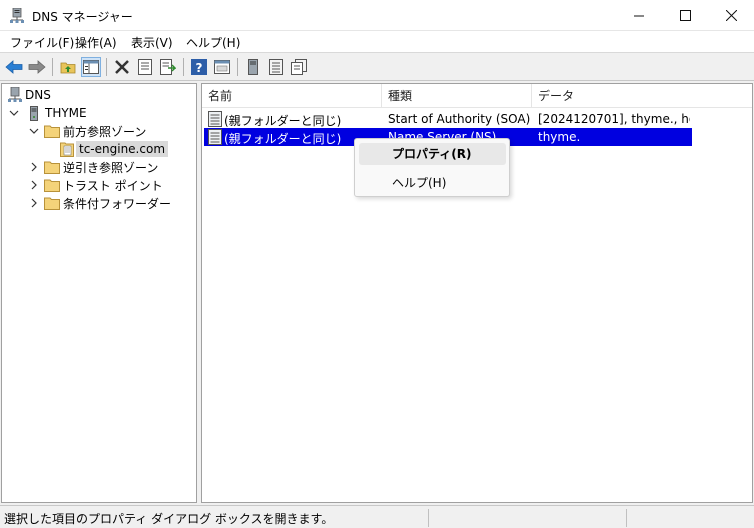 The height and width of the screenshot is (528, 754). I want to click on tree-label-forward-zones: 前方参照ゾーン, so click(105, 131).